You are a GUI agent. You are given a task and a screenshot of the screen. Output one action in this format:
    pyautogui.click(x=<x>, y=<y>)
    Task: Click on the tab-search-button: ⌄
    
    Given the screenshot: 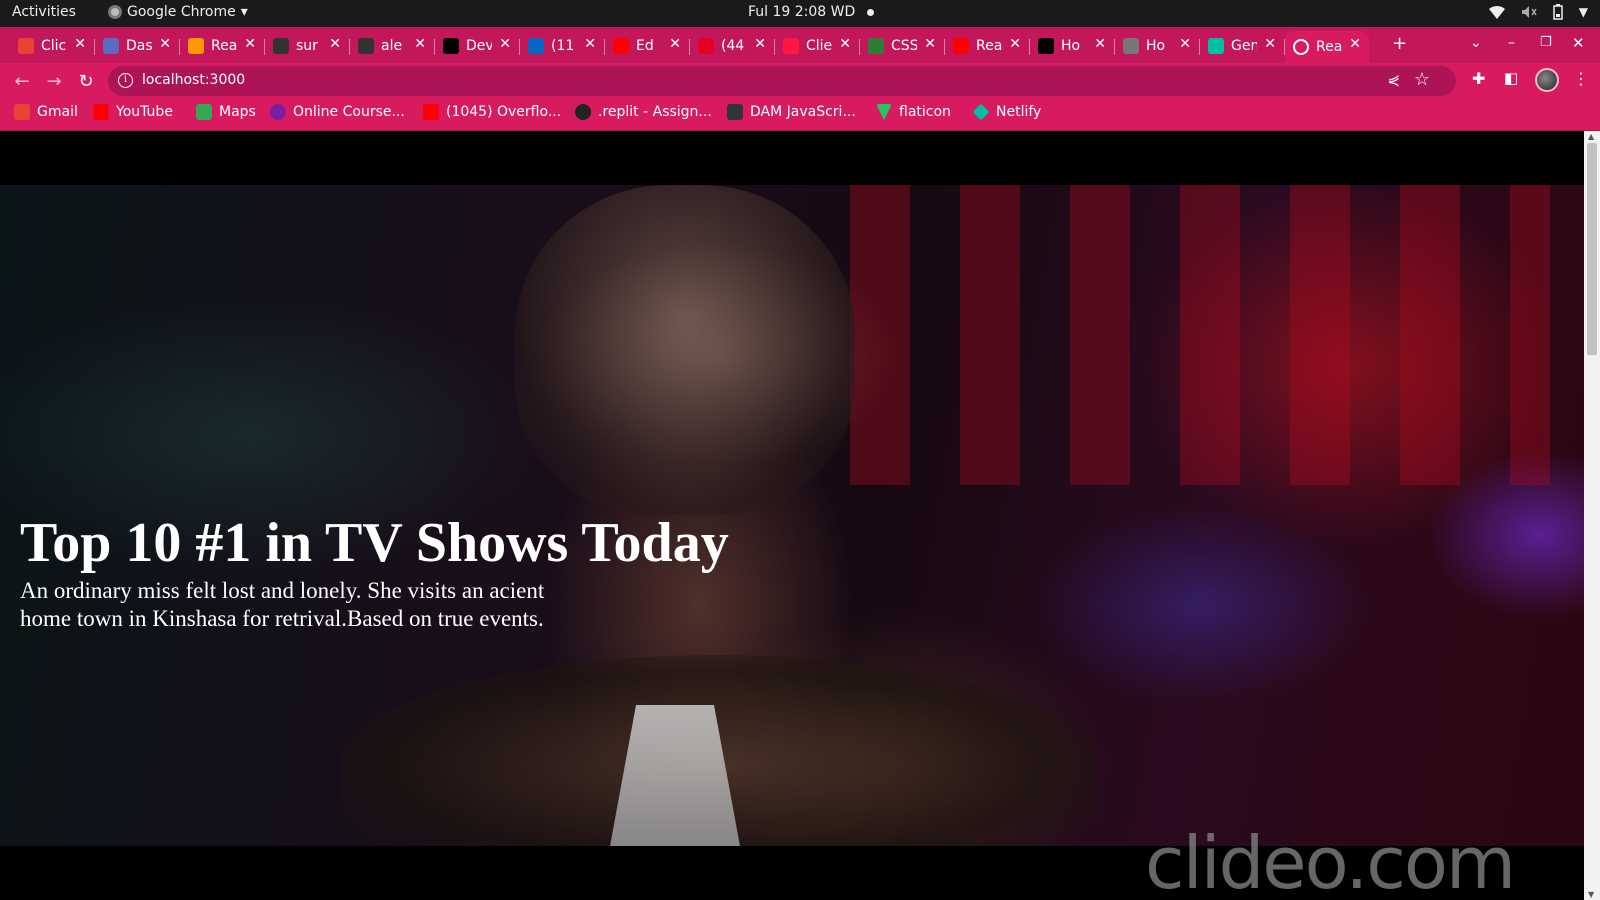 What is the action you would take?
    pyautogui.click(x=1476, y=43)
    